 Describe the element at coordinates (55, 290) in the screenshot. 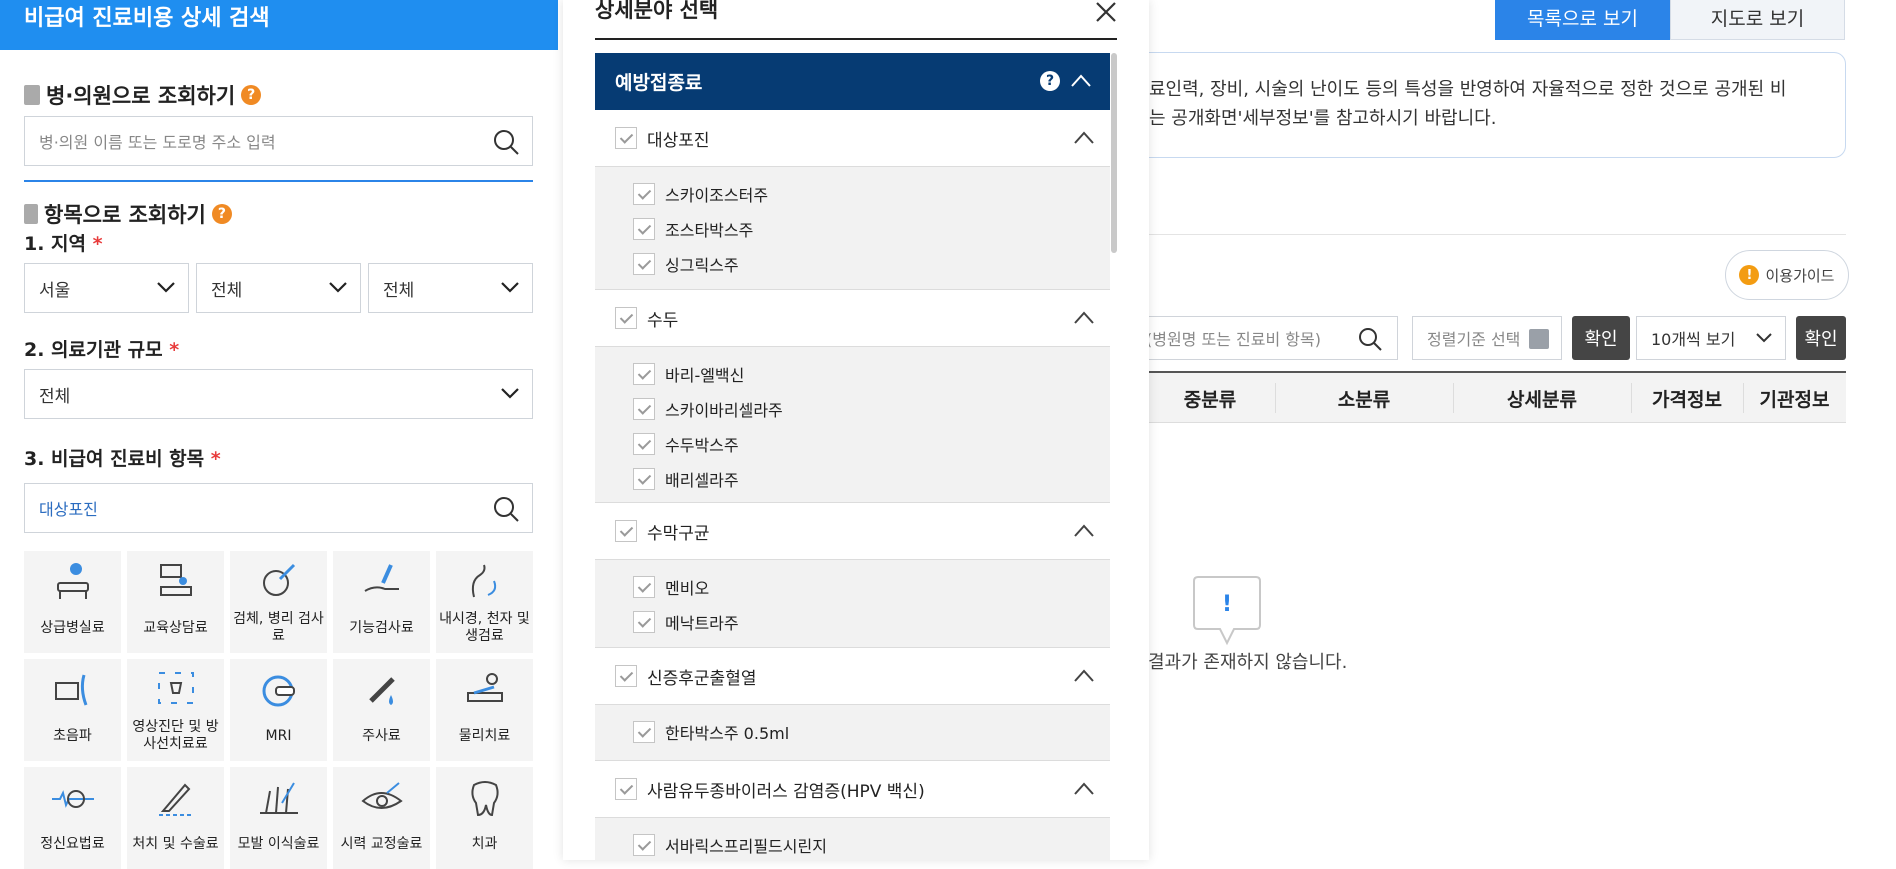

I see `region-city-value: 서울` at that location.